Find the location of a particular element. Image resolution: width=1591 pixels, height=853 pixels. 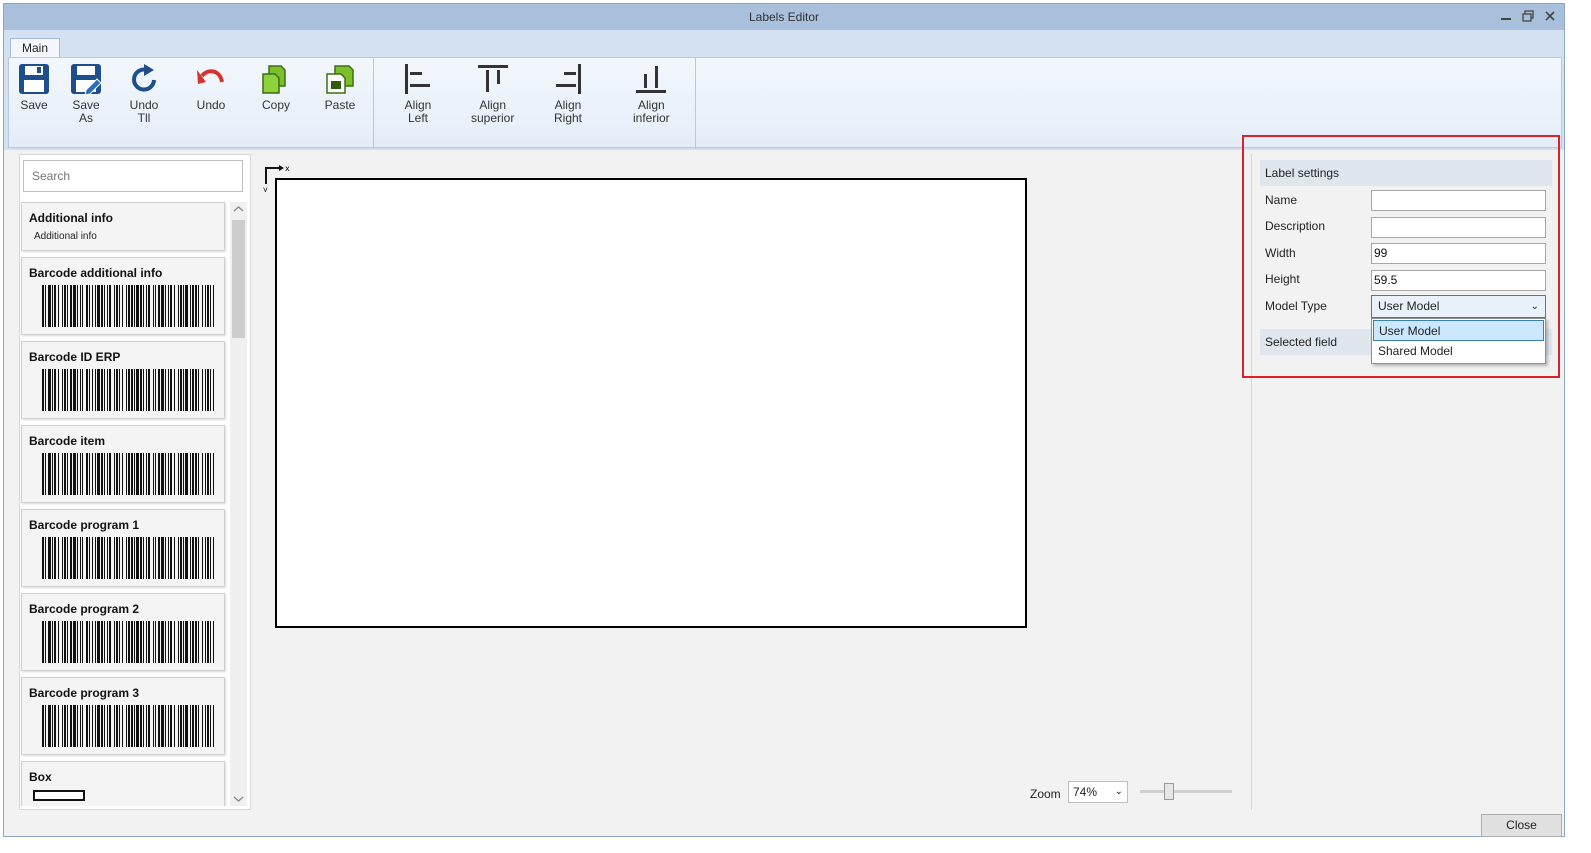

list-item: Barcode program 1 is located at coordinates (123, 548).